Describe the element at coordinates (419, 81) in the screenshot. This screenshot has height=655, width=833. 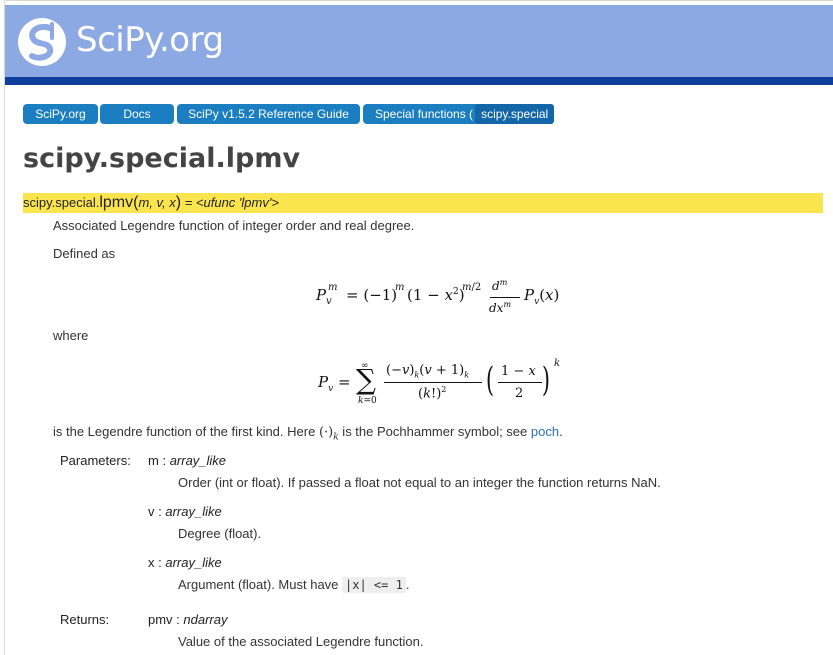
I see `header-bar` at that location.